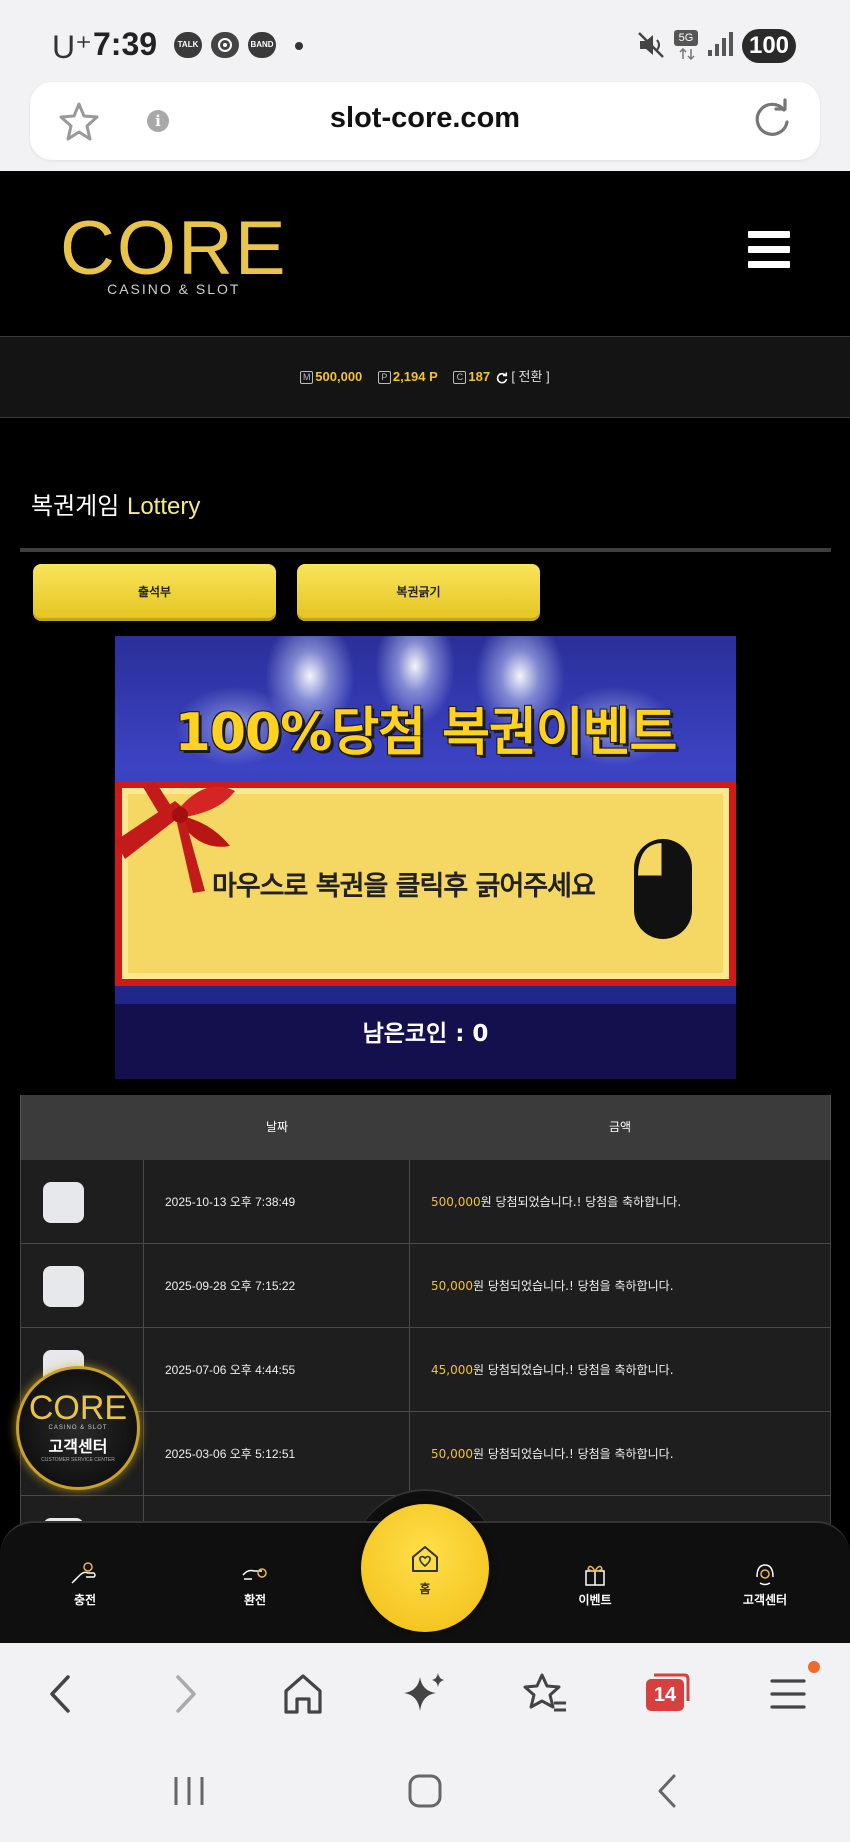 The width and height of the screenshot is (850, 1842). I want to click on nav-charge-label: 충전, so click(85, 1600).